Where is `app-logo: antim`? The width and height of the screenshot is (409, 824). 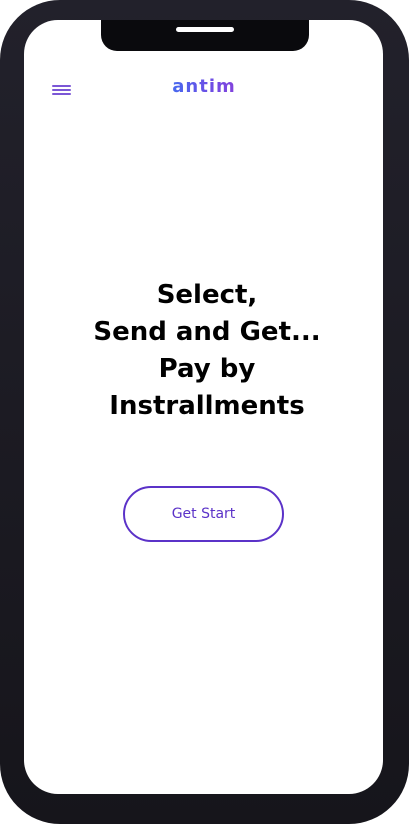
app-logo: antim is located at coordinates (204, 87).